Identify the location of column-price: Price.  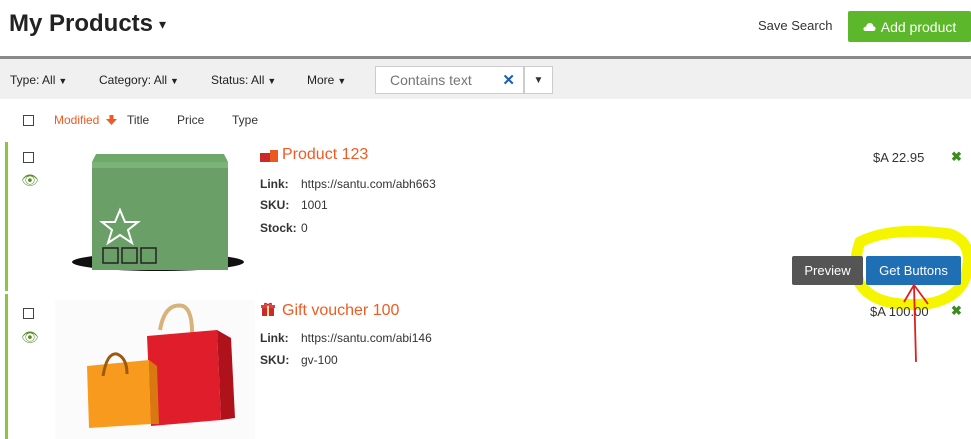
(190, 120).